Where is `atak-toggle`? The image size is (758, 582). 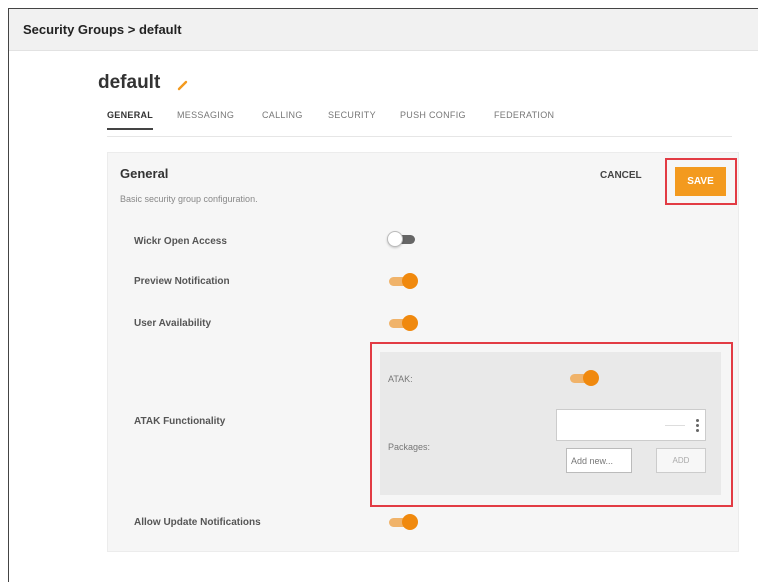 atak-toggle is located at coordinates (584, 378).